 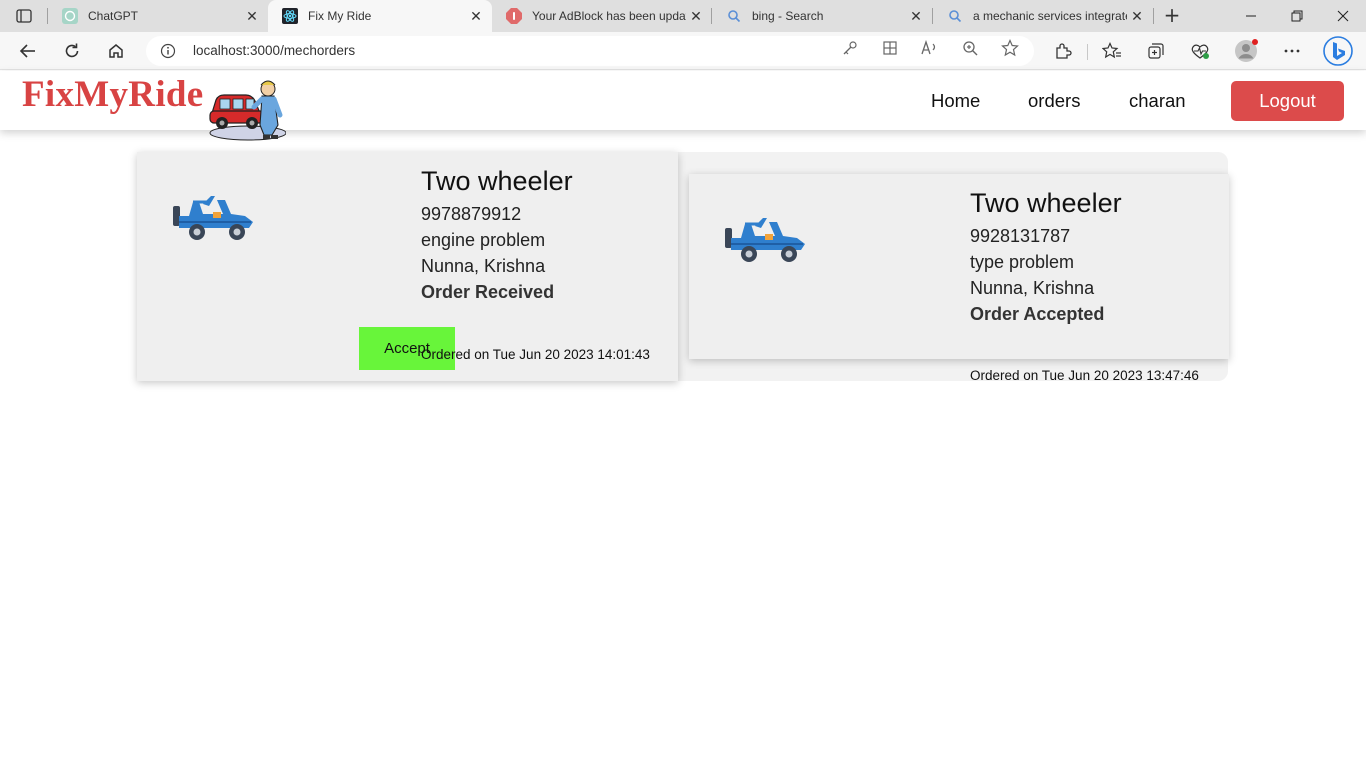 I want to click on nav-home-link: Home, so click(x=955, y=101).